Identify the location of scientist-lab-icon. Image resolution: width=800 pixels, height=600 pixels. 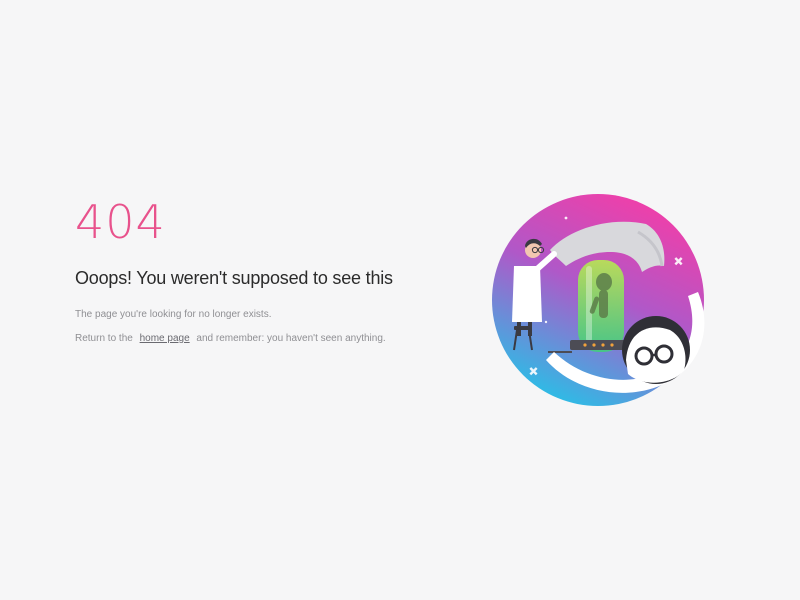
(598, 300).